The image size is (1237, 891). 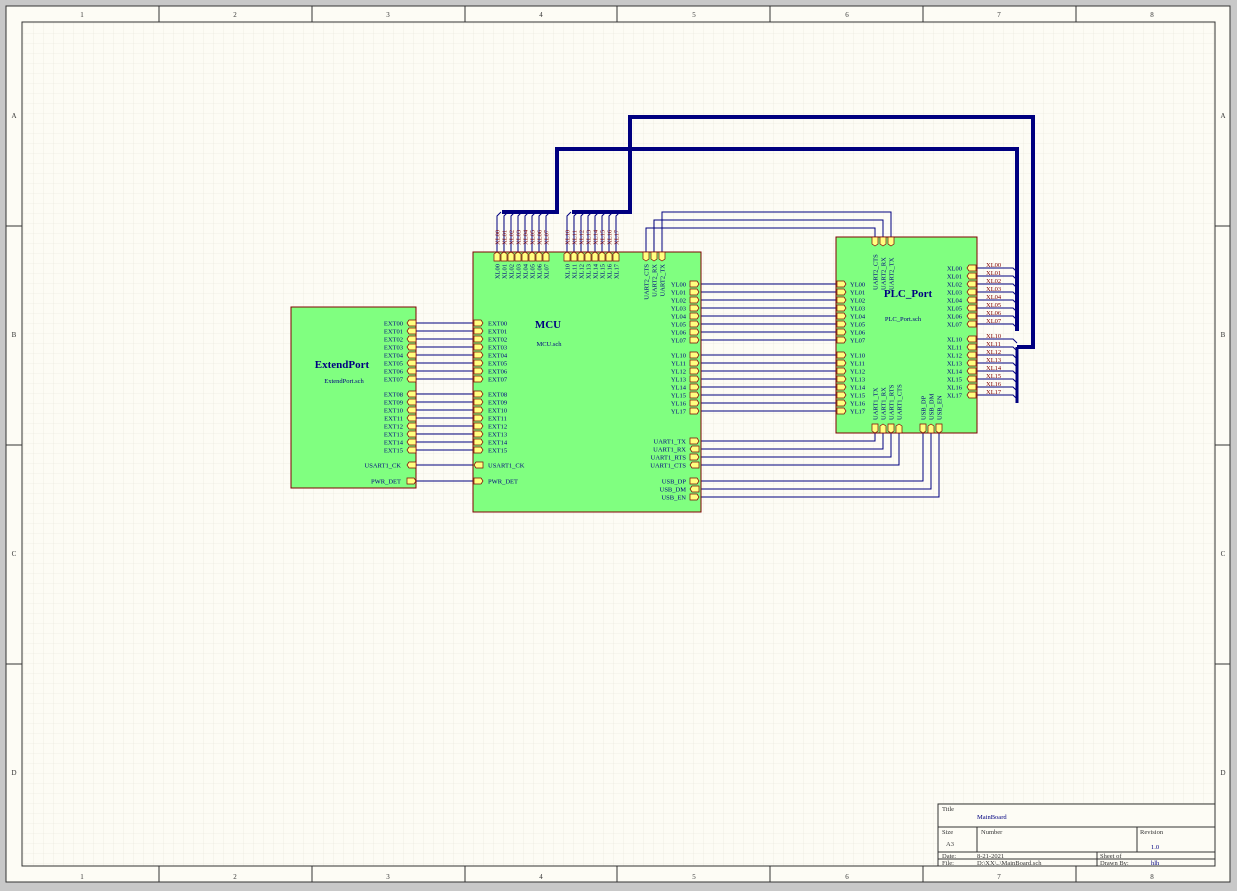 I want to click on plc-xl04-entry, so click(x=971, y=300).